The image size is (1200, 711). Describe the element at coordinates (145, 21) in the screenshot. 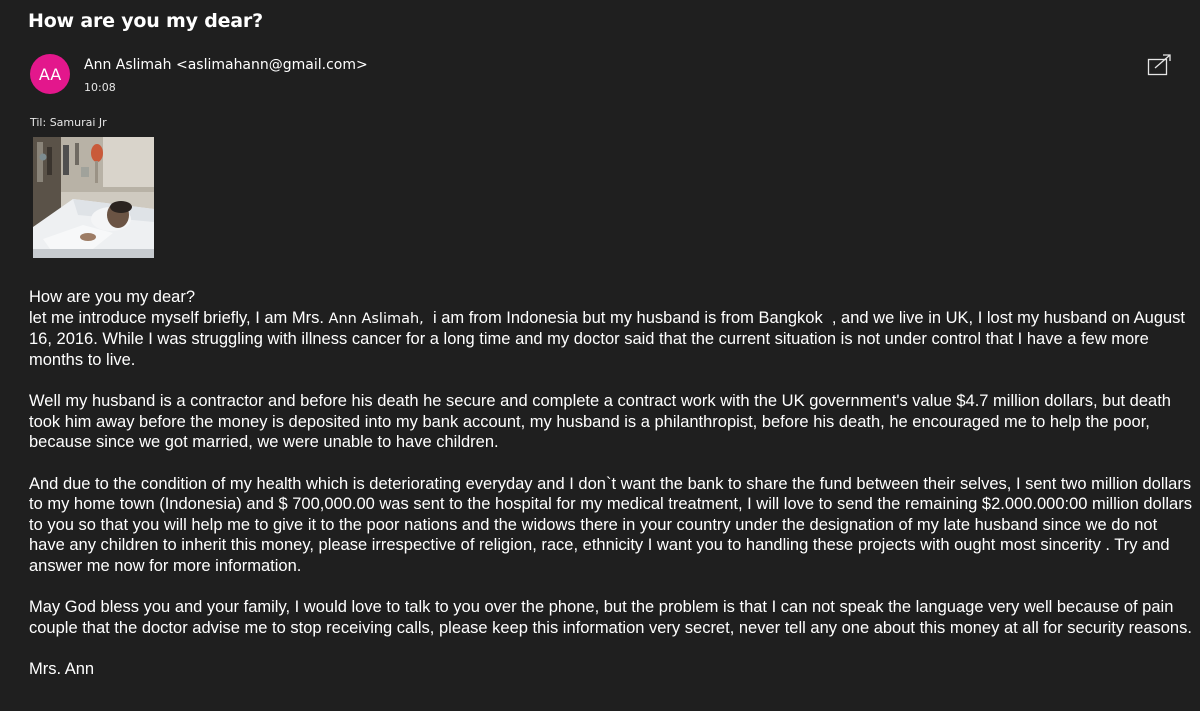

I see `email-subject: How are you my dear?` at that location.